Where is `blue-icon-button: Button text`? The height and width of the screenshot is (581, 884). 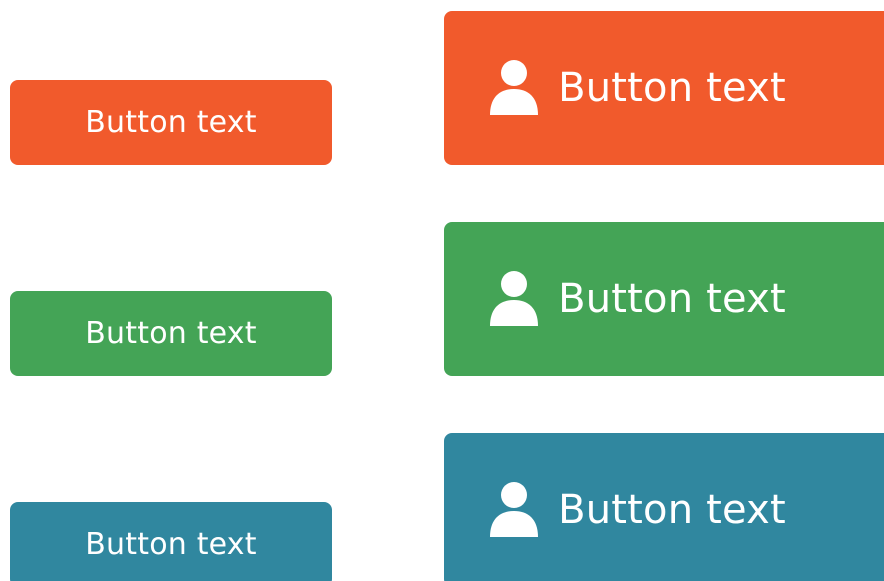 blue-icon-button: Button text is located at coordinates (664, 507).